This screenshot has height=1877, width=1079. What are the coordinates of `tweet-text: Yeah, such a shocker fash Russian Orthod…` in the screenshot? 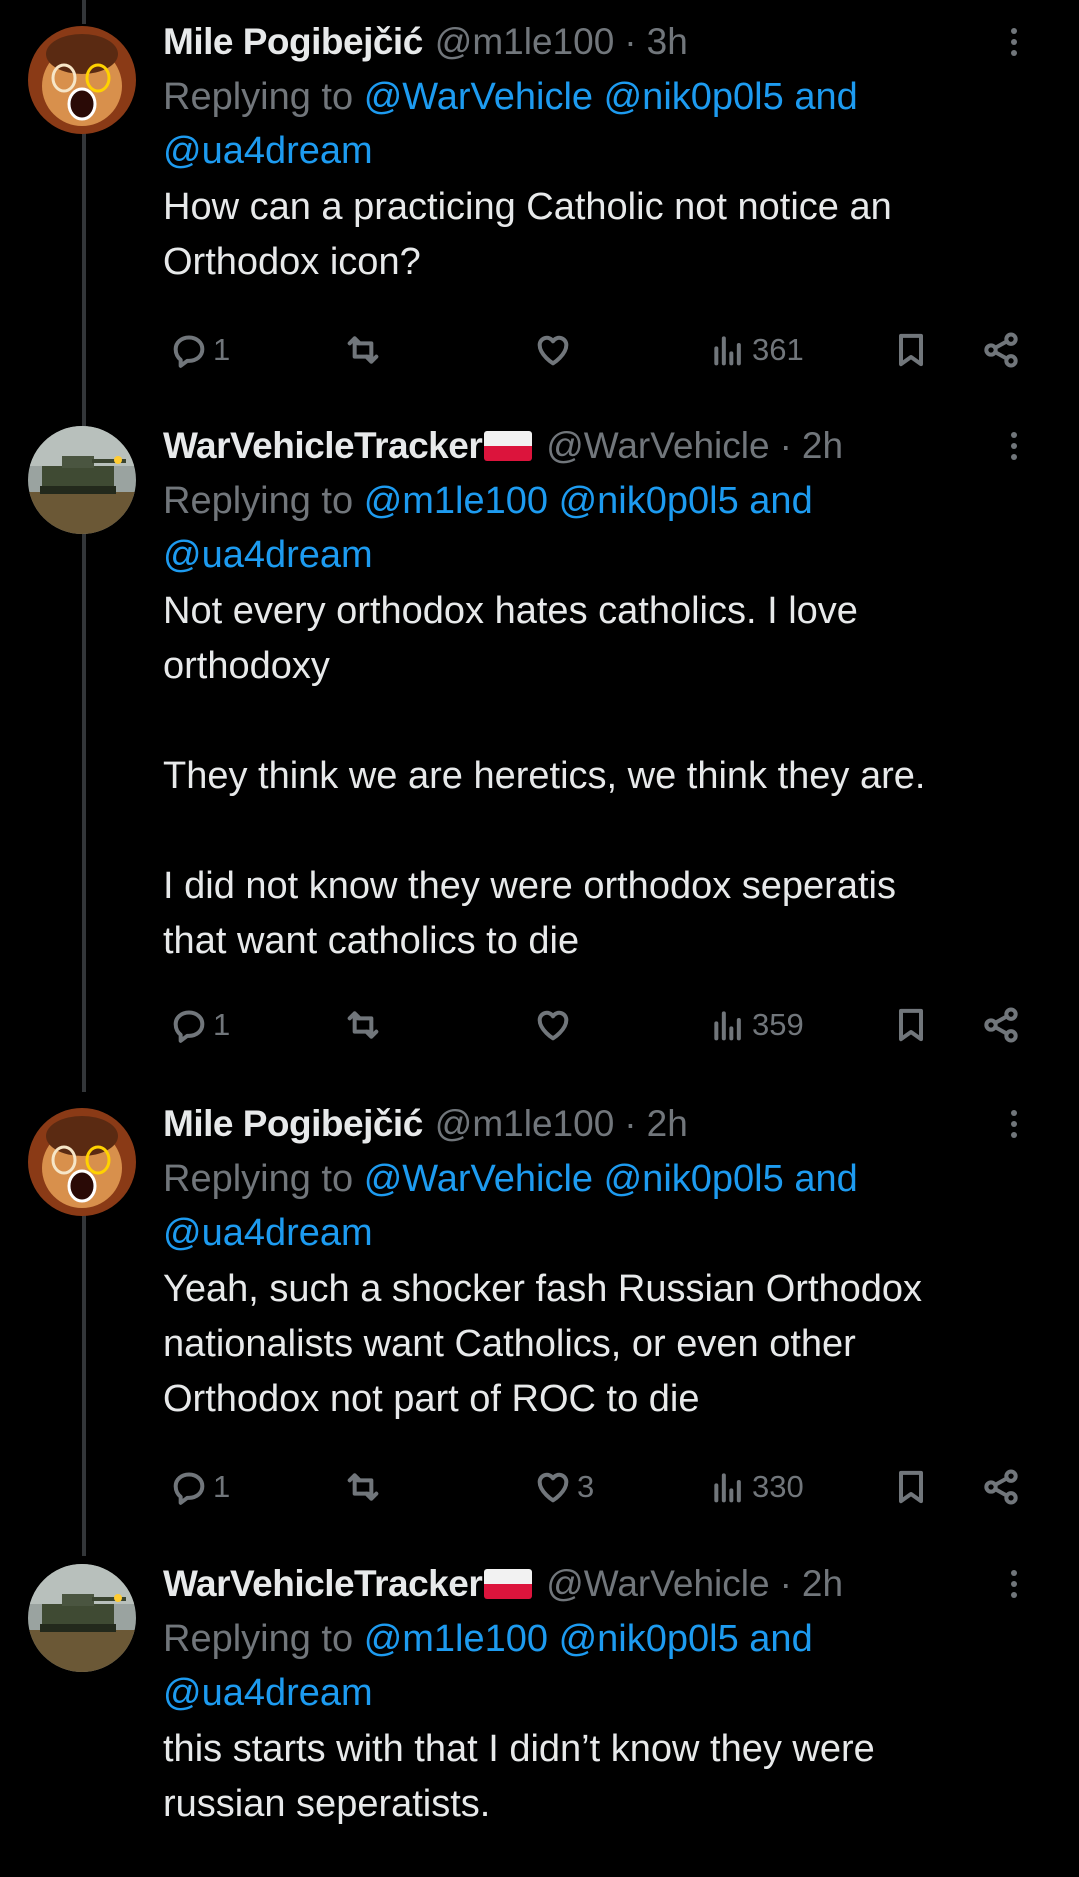 It's located at (601, 1344).